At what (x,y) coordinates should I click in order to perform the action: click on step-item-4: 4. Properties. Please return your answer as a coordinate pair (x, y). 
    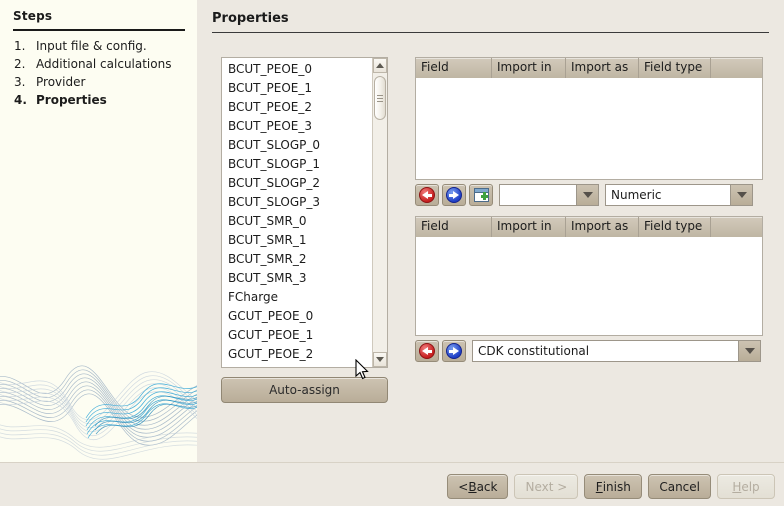
    Looking at the image, I should click on (104, 102).